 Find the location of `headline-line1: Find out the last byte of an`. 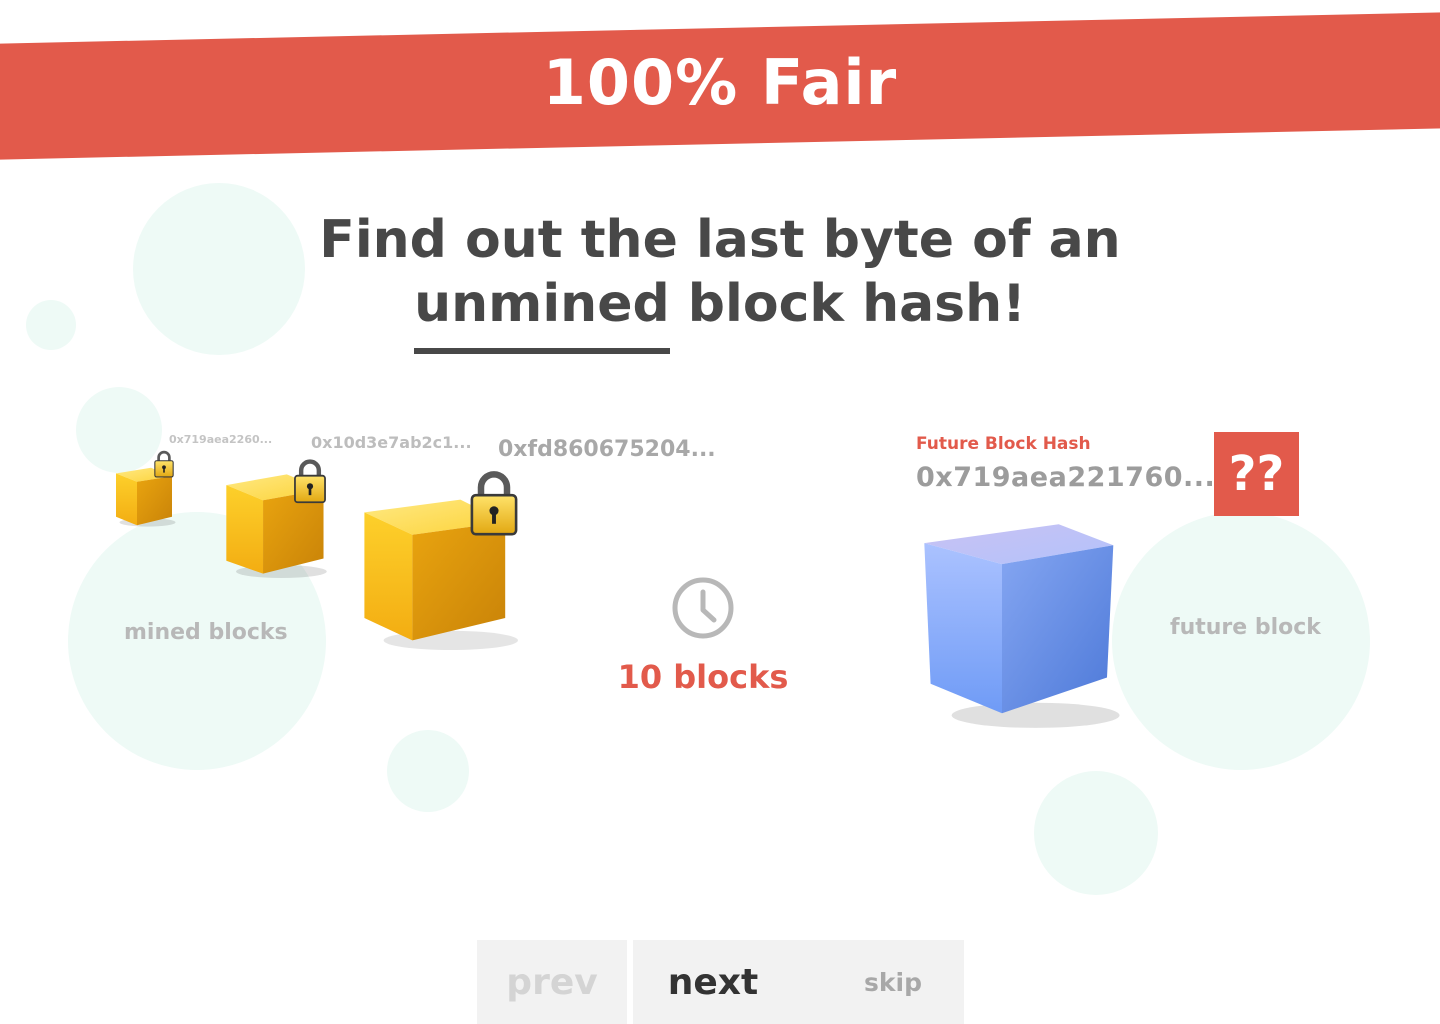

headline-line1: Find out the last byte of an is located at coordinates (720, 240).